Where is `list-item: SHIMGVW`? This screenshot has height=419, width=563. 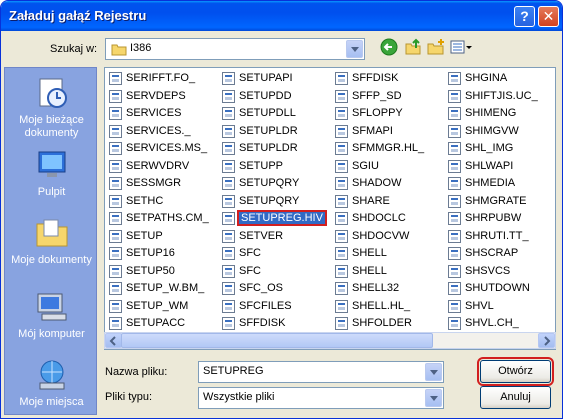
list-item: SHIMGVW is located at coordinates (493, 132).